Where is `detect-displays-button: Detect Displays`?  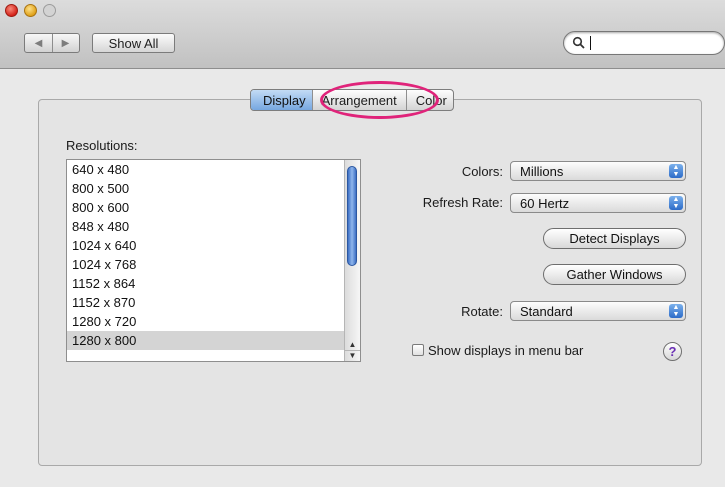
detect-displays-button: Detect Displays is located at coordinates (614, 238).